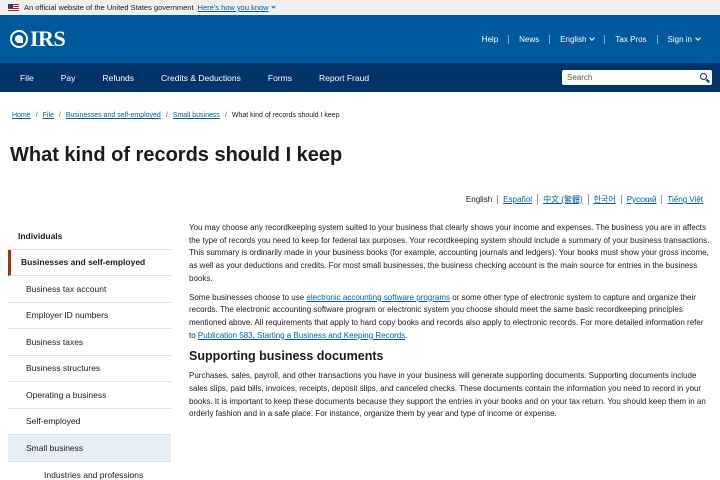 The width and height of the screenshot is (720, 480). I want to click on sidebar-item-business-structures: Business structures, so click(89, 369).